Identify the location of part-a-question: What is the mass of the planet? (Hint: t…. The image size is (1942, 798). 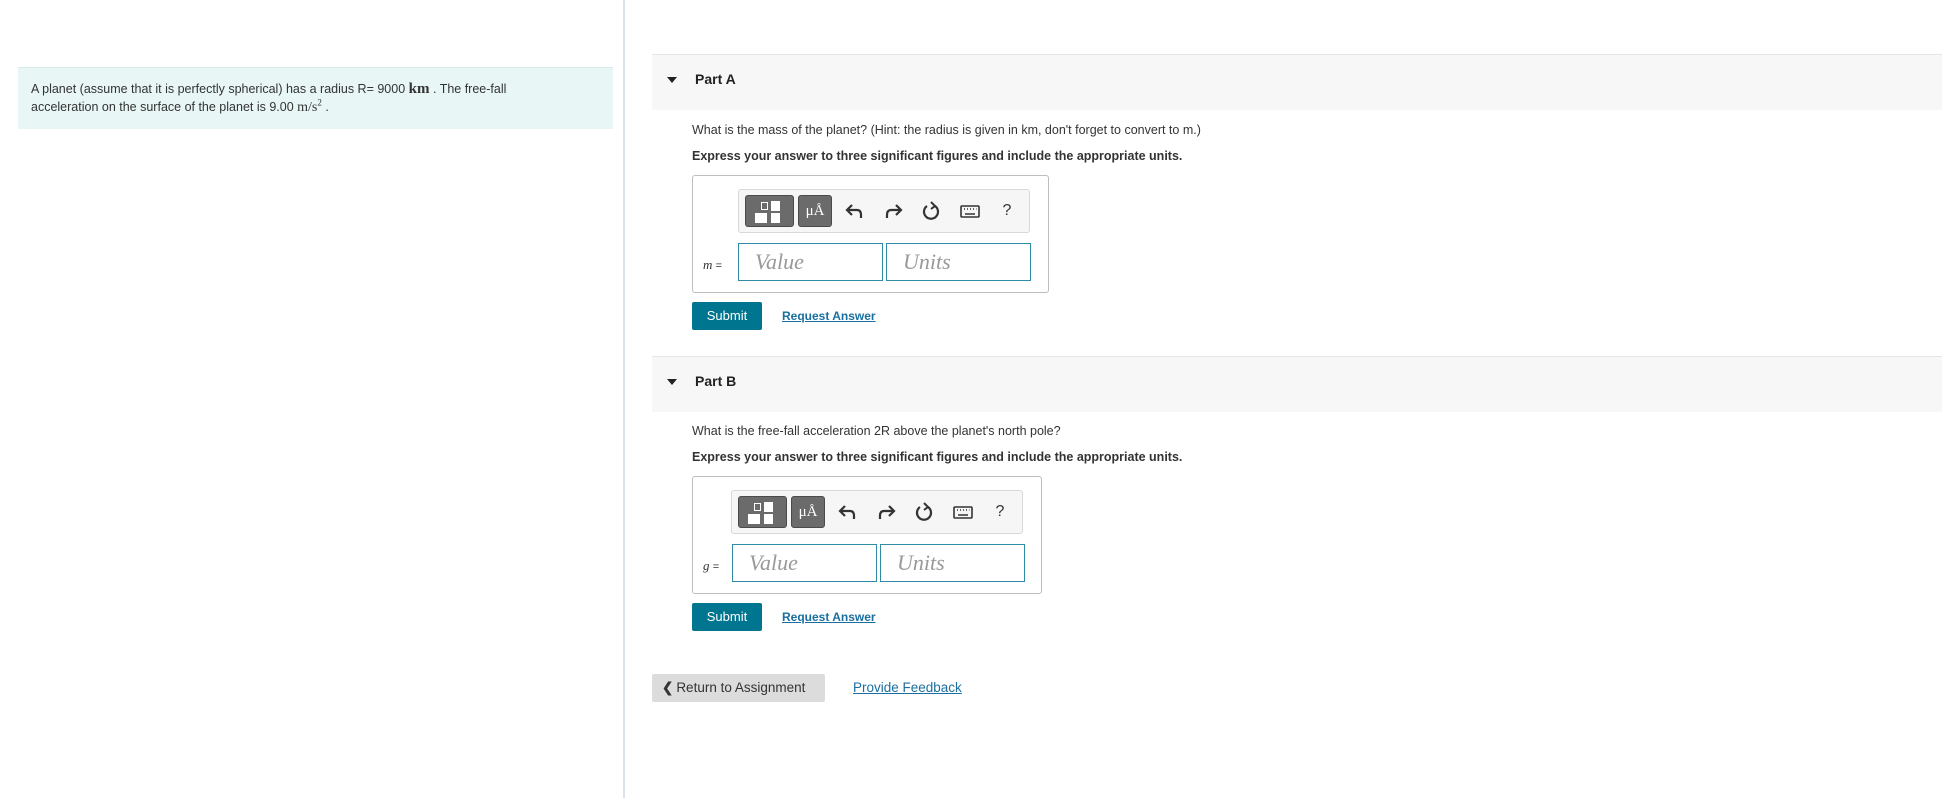
(946, 130).